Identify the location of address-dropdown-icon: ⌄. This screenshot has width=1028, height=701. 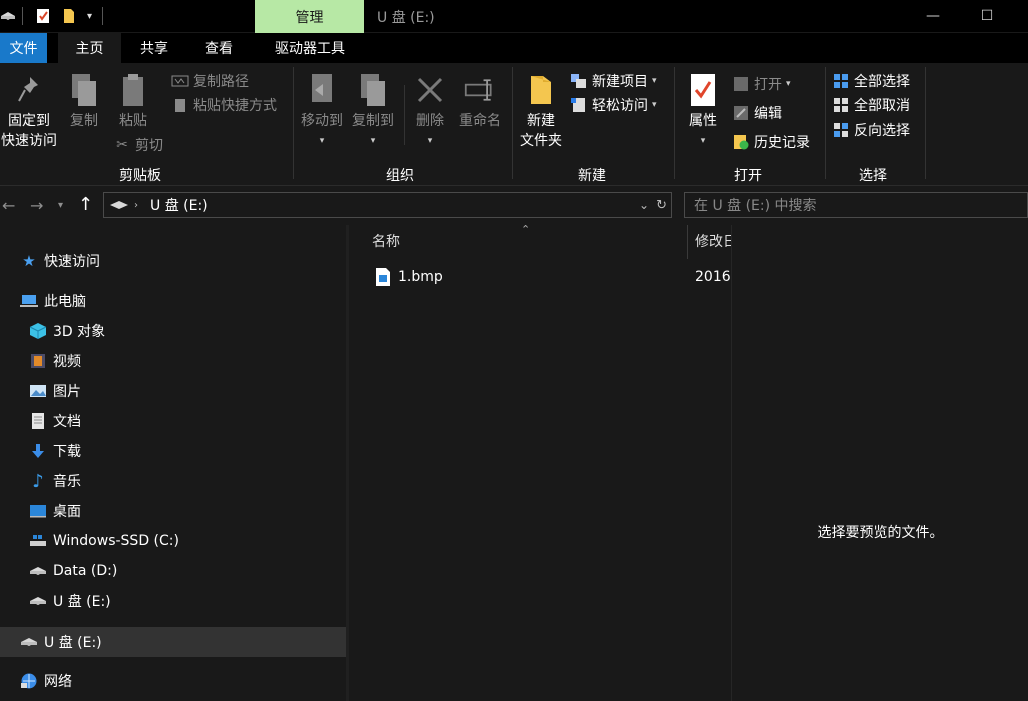
(644, 205).